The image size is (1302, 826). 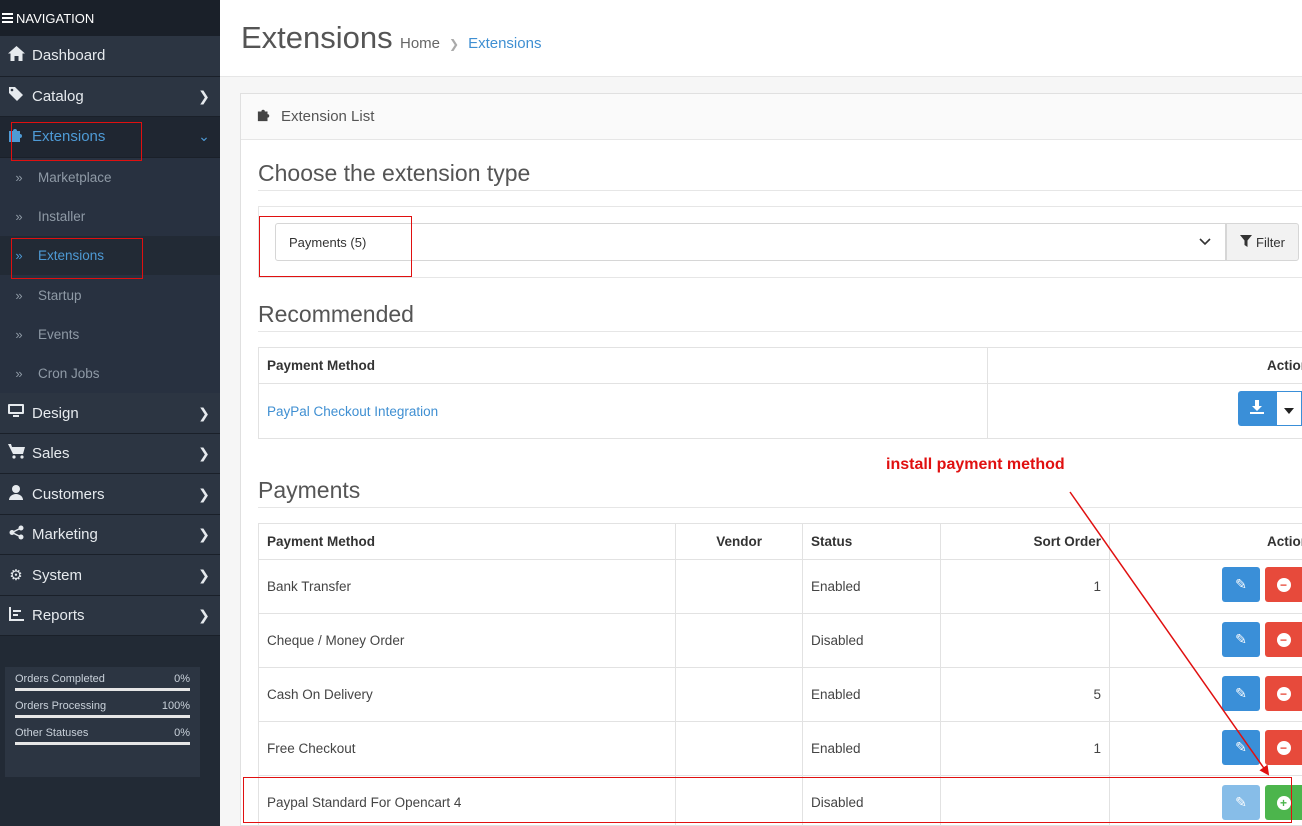 What do you see at coordinates (75, 177) in the screenshot?
I see `sidebar-subitem-label: Marketplace` at bounding box center [75, 177].